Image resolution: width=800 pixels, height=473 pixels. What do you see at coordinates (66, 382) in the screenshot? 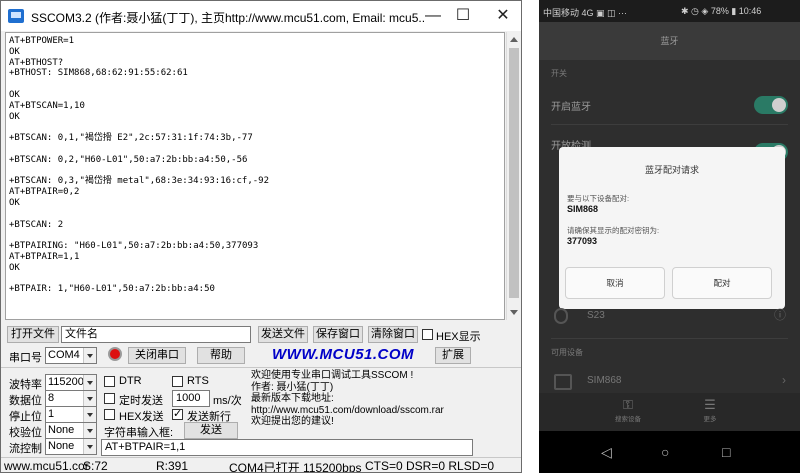
I see `baud-value: 115200` at bounding box center [66, 382].